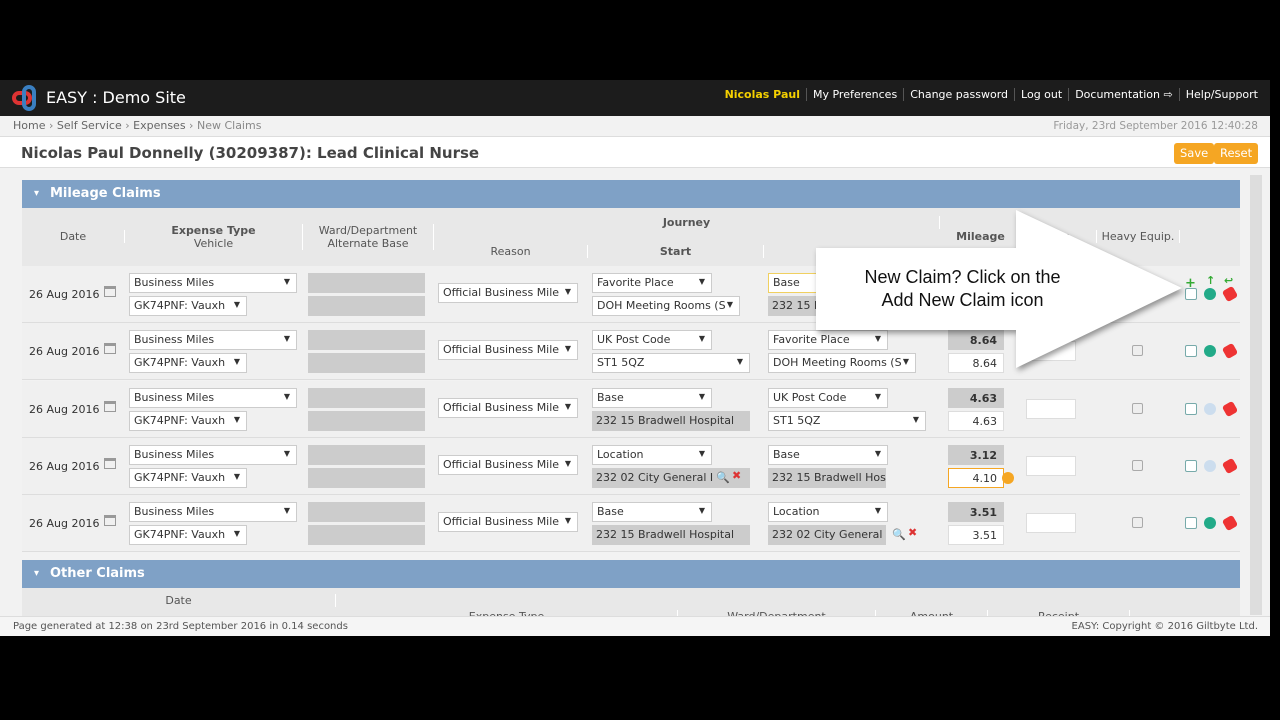 This screenshot has width=1280, height=720. What do you see at coordinates (89, 125) in the screenshot?
I see `crumb-self-service: Self Service` at bounding box center [89, 125].